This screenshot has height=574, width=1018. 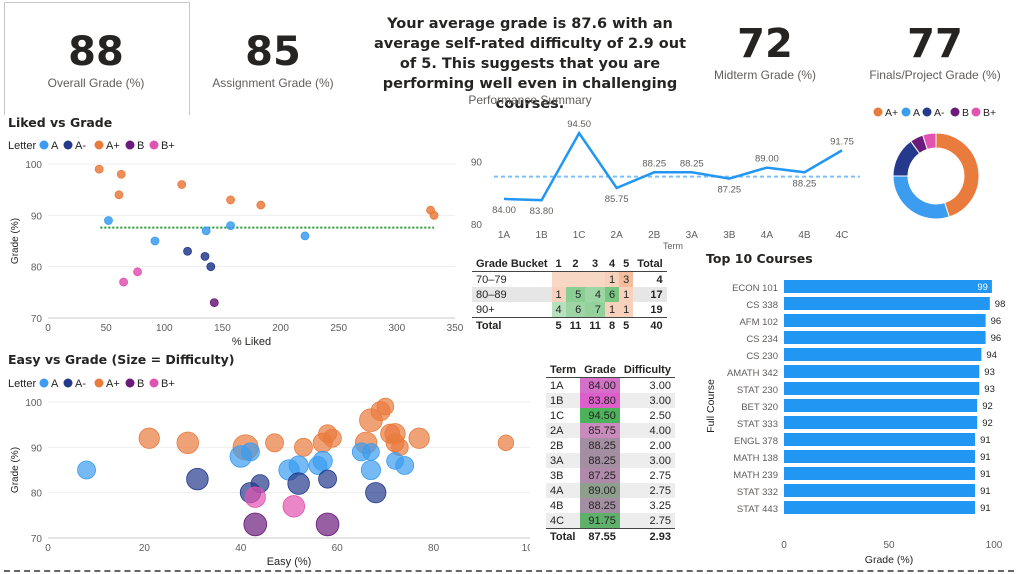 What do you see at coordinates (563, 370) in the screenshot?
I see `column-header: Term` at bounding box center [563, 370].